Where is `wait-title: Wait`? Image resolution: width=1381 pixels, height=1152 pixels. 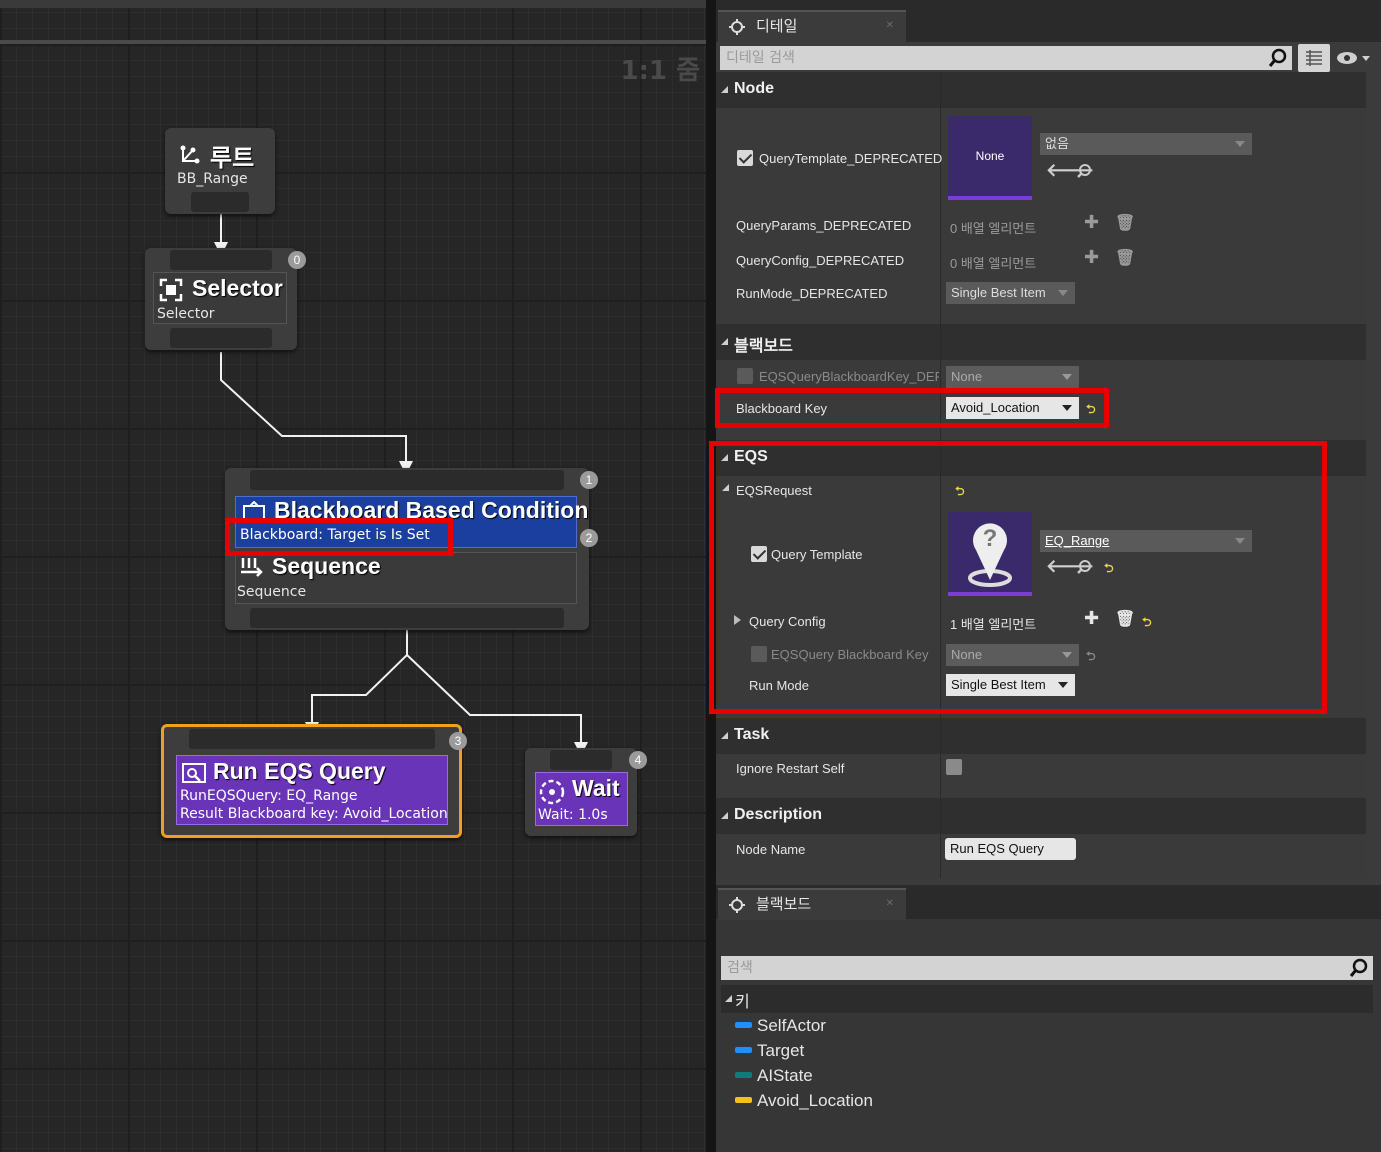
wait-title: Wait is located at coordinates (596, 788).